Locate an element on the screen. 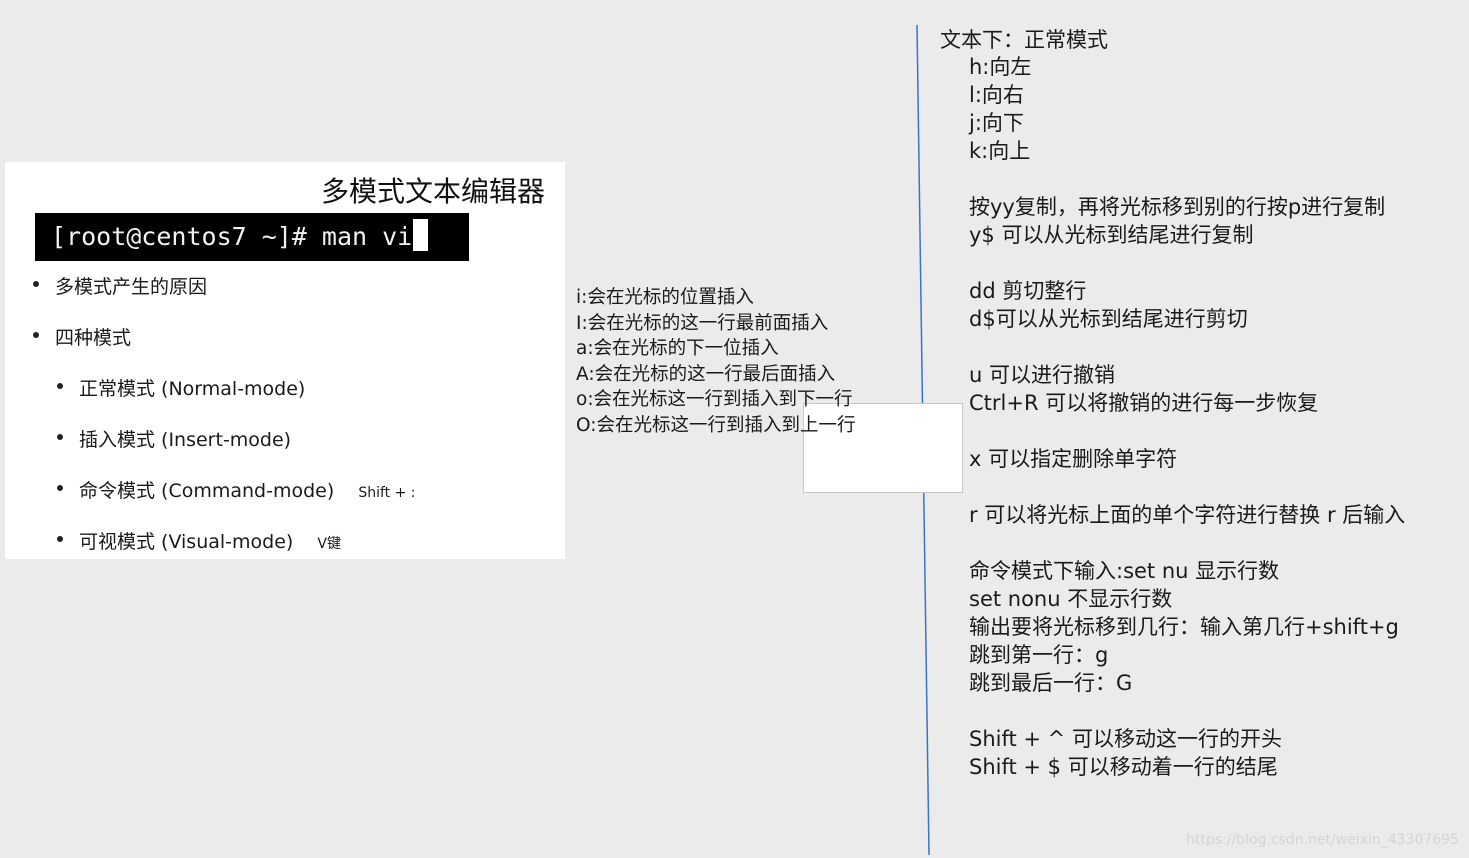 The image size is (1469, 858). mode-normal: 正常模式 (Normal-mode) is located at coordinates (181, 387).